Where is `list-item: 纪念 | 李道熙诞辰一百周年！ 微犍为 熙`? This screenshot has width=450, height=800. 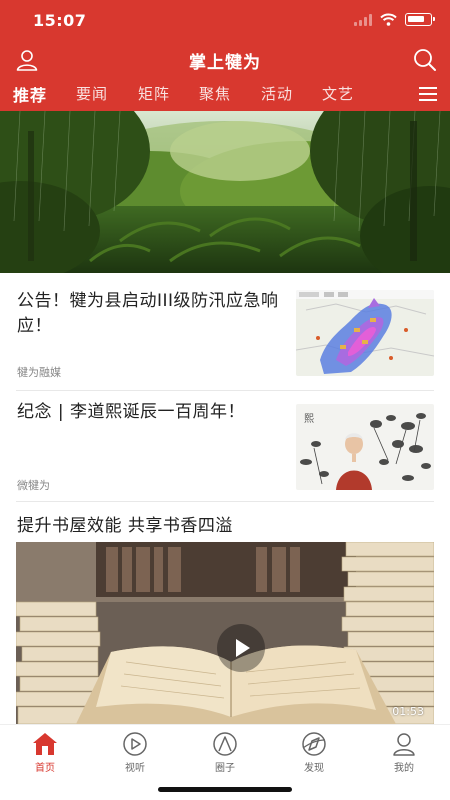
list-item: 纪念 | 李道熙诞辰一百周年！ 微犍为 熙 is located at coordinates (225, 446).